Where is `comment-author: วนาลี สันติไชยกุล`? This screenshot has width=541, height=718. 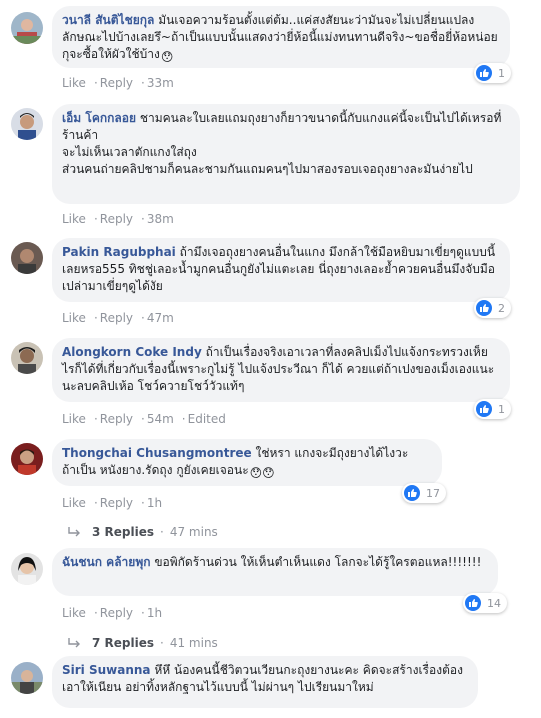 comment-author: วนาลี สันติไชยกุล is located at coordinates (108, 20).